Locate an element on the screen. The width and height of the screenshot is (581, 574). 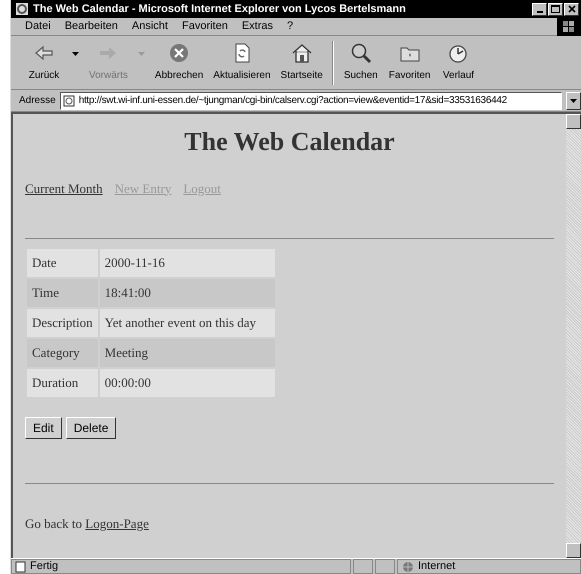
dropdown-button is located at coordinates (573, 101).